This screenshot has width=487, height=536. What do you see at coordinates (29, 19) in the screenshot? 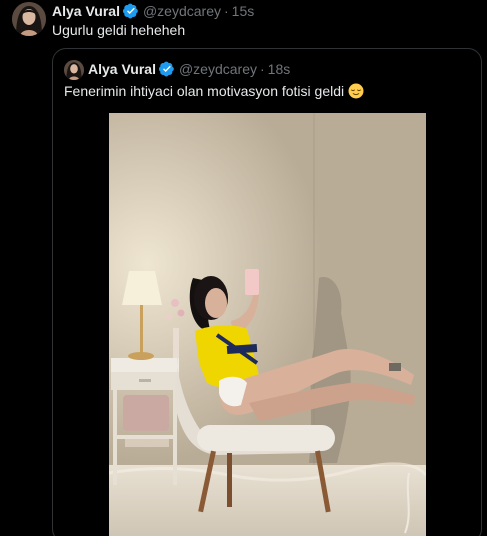
I see `avatar` at bounding box center [29, 19].